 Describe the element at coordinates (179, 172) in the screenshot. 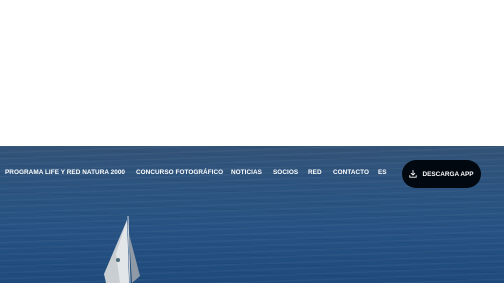

I see `nav-item-concurso-fotografico: CONCURSO FOTOGRÁFICO` at that location.